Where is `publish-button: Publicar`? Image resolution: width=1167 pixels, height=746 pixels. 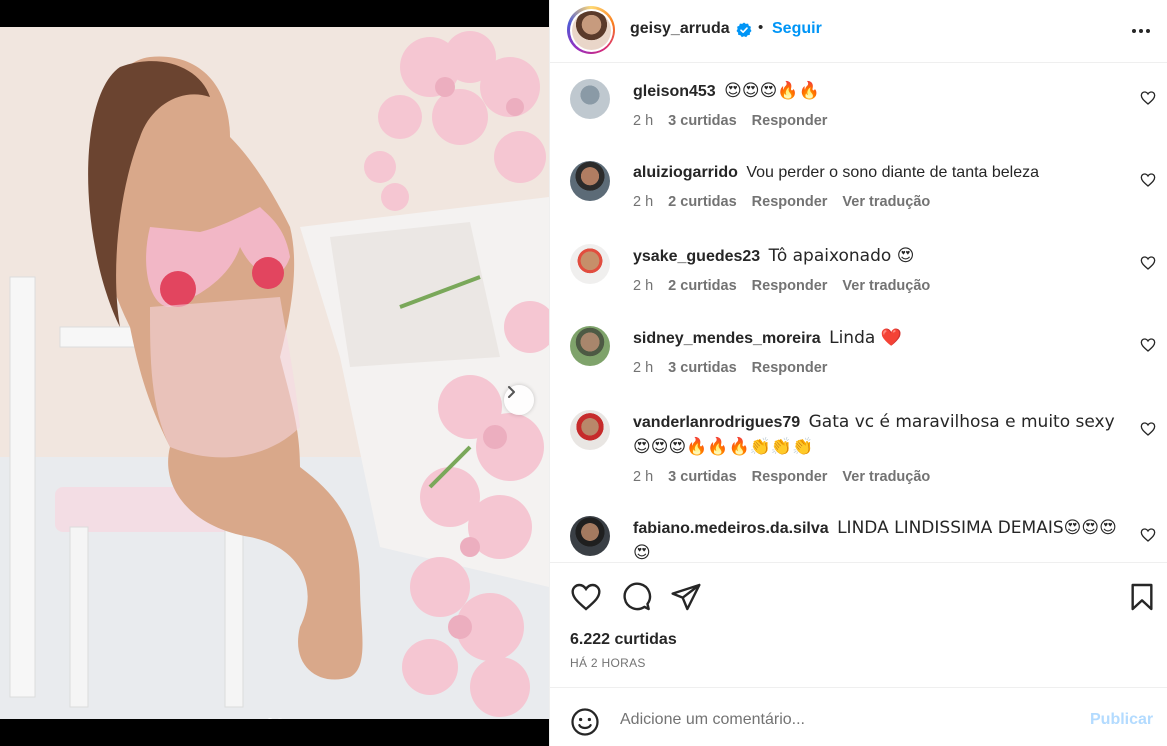
publish-button: Publicar is located at coordinates (1121, 720).